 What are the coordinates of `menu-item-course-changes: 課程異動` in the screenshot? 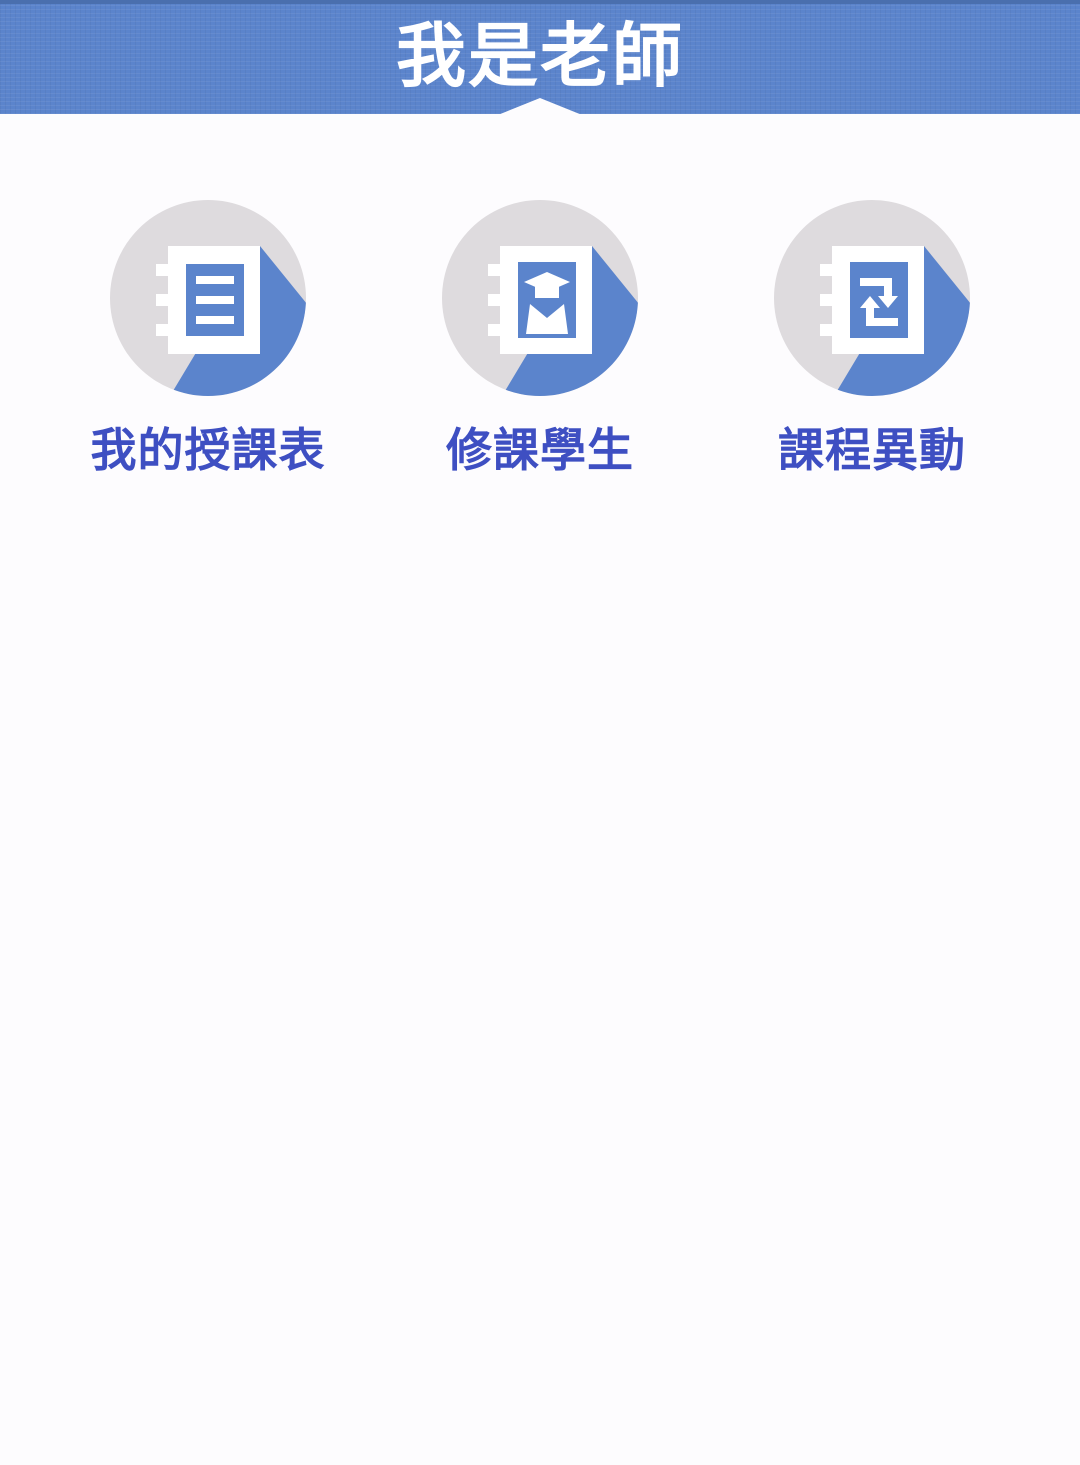 It's located at (872, 345).